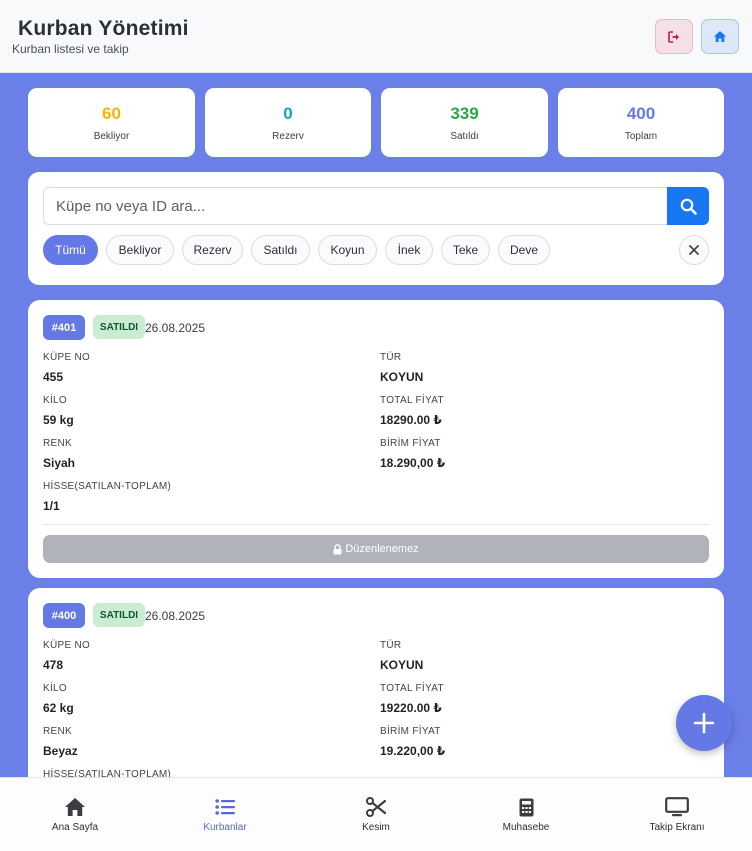 The image size is (752, 851). What do you see at coordinates (376, 807) in the screenshot?
I see `scissors-icon` at bounding box center [376, 807].